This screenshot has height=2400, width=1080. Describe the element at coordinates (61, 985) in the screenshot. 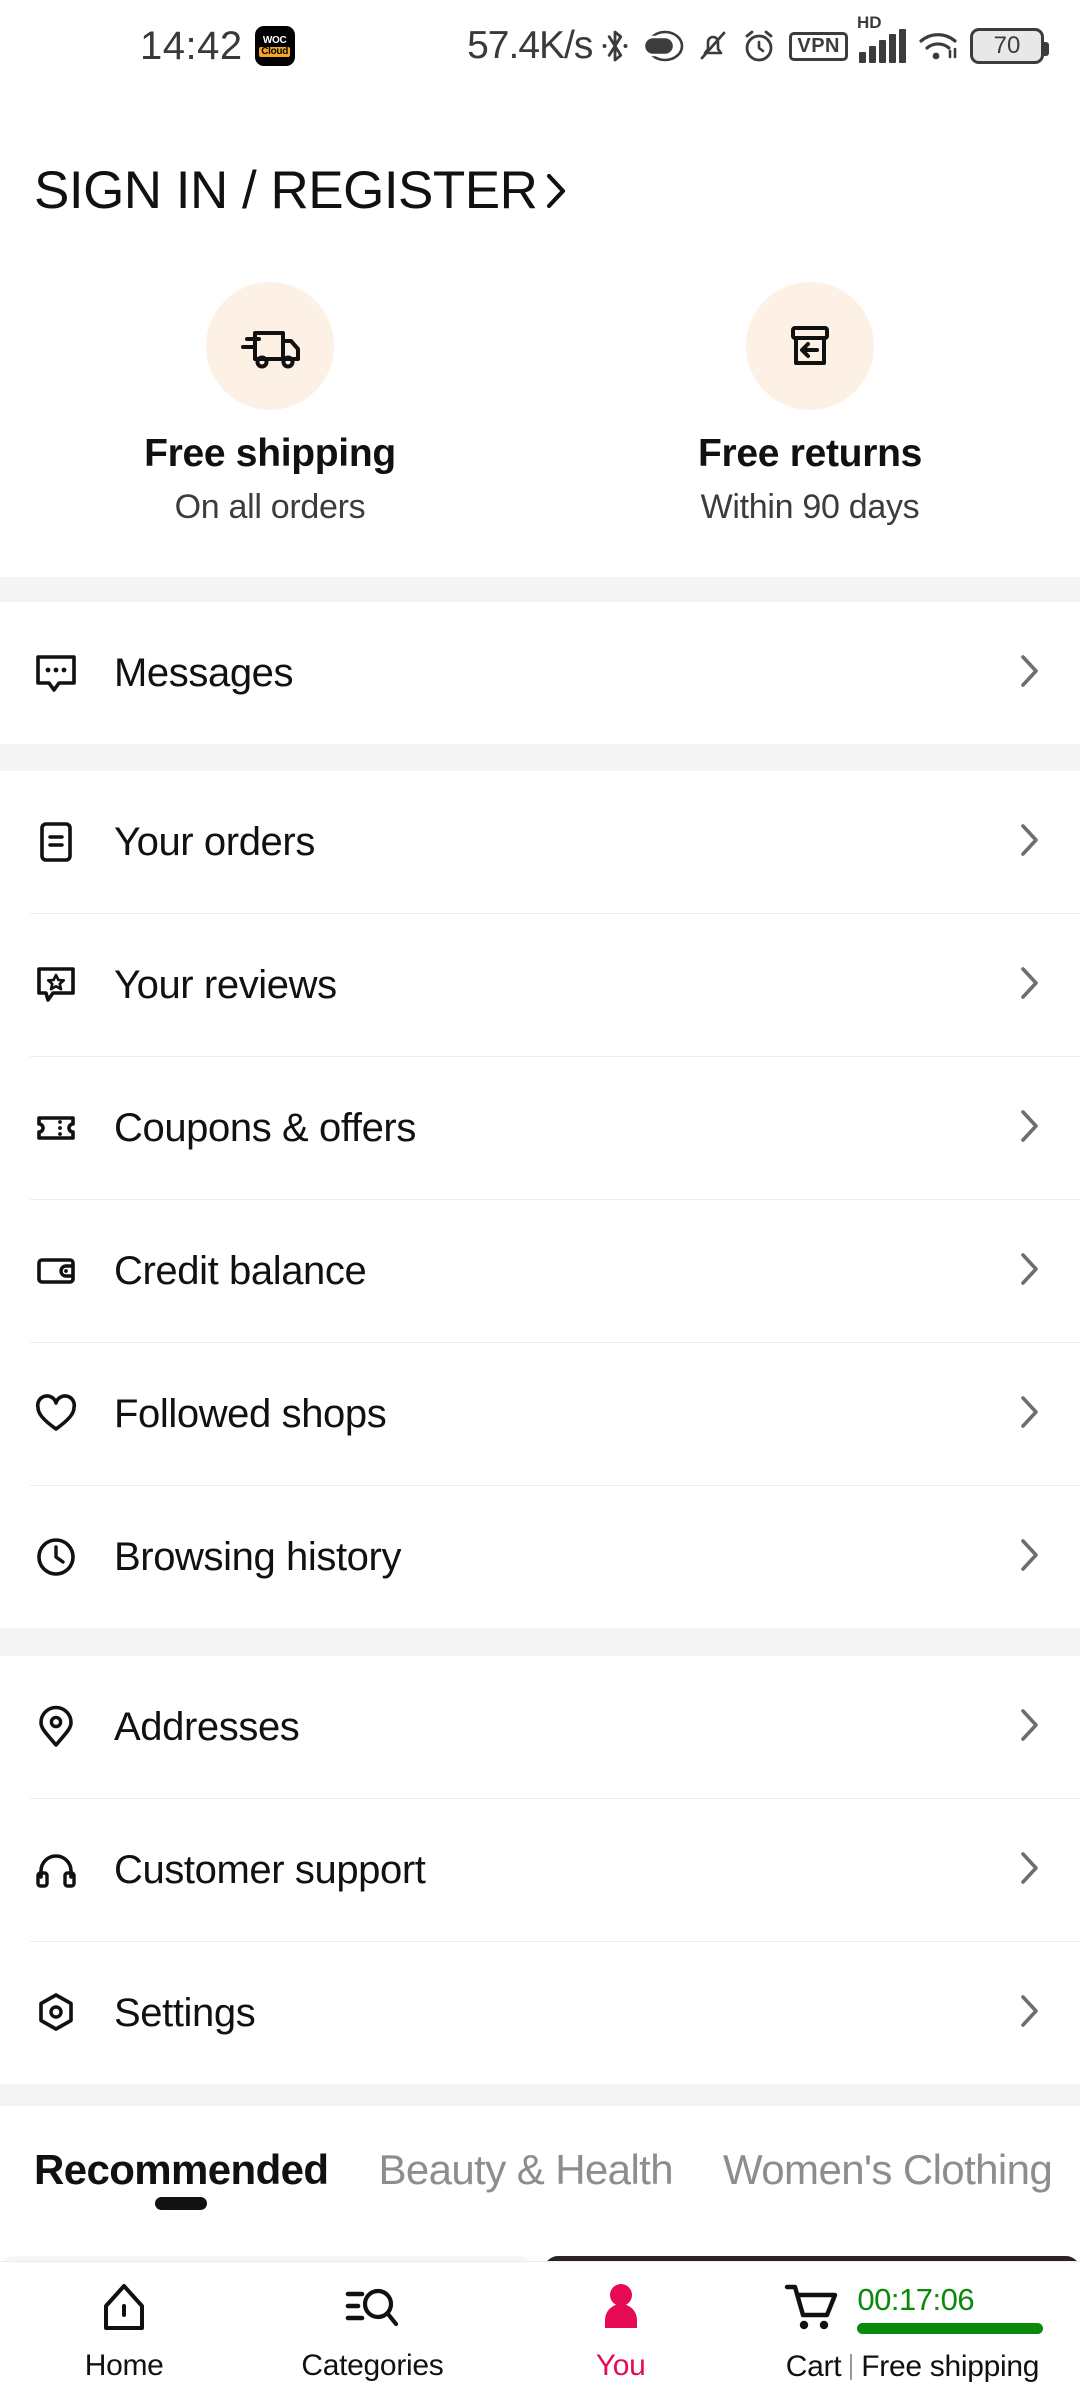

I see `review-star-bubble-icon` at that location.